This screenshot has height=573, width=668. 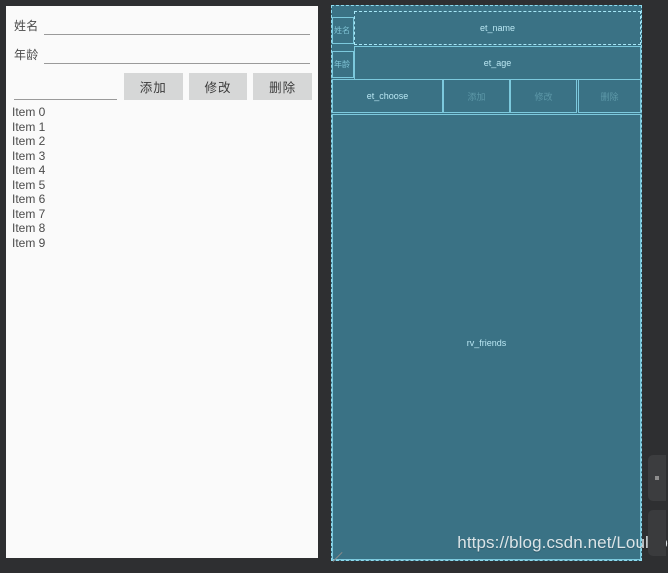 What do you see at coordinates (26, 55) in the screenshot?
I see `age-label: 年龄` at bounding box center [26, 55].